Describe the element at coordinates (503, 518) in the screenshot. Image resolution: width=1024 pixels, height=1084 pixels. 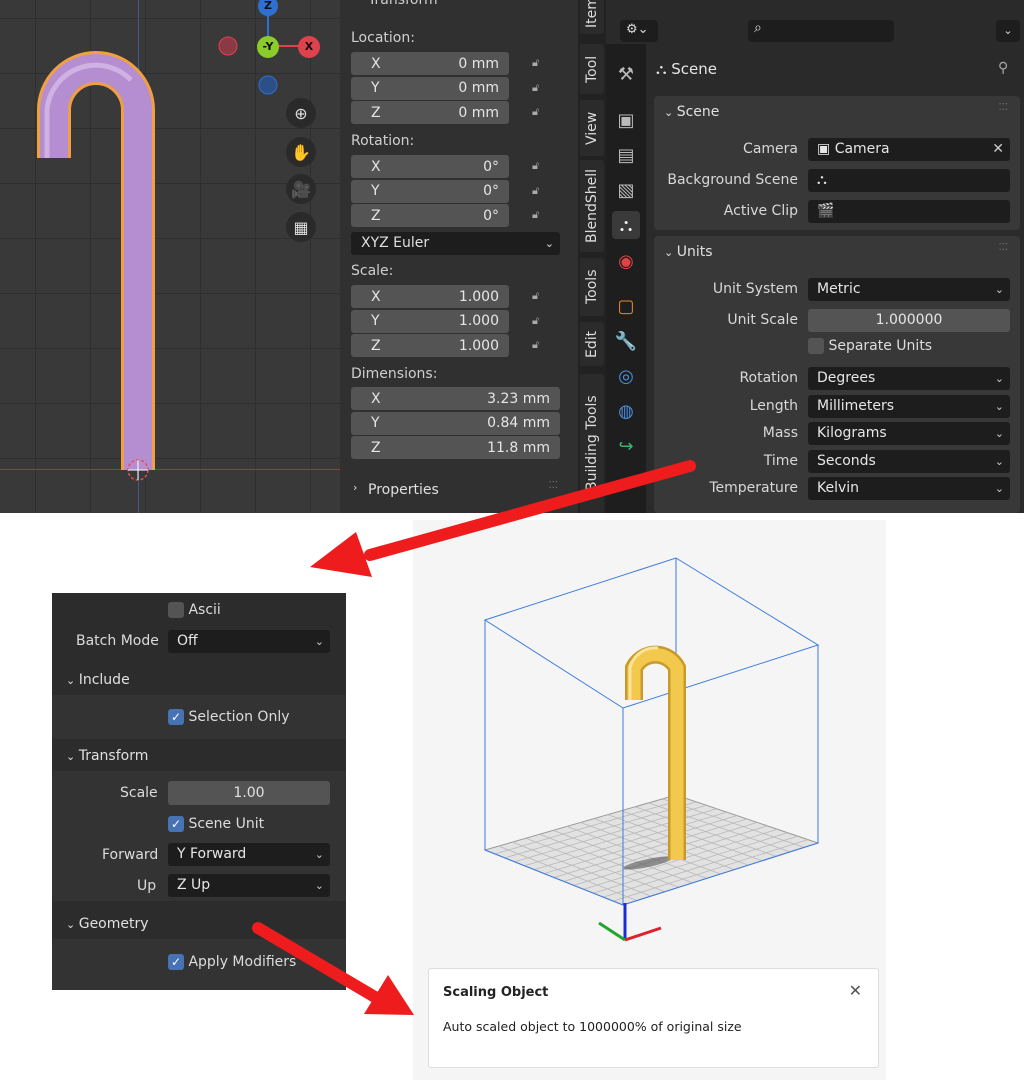
I see `red-arrow-upper` at that location.